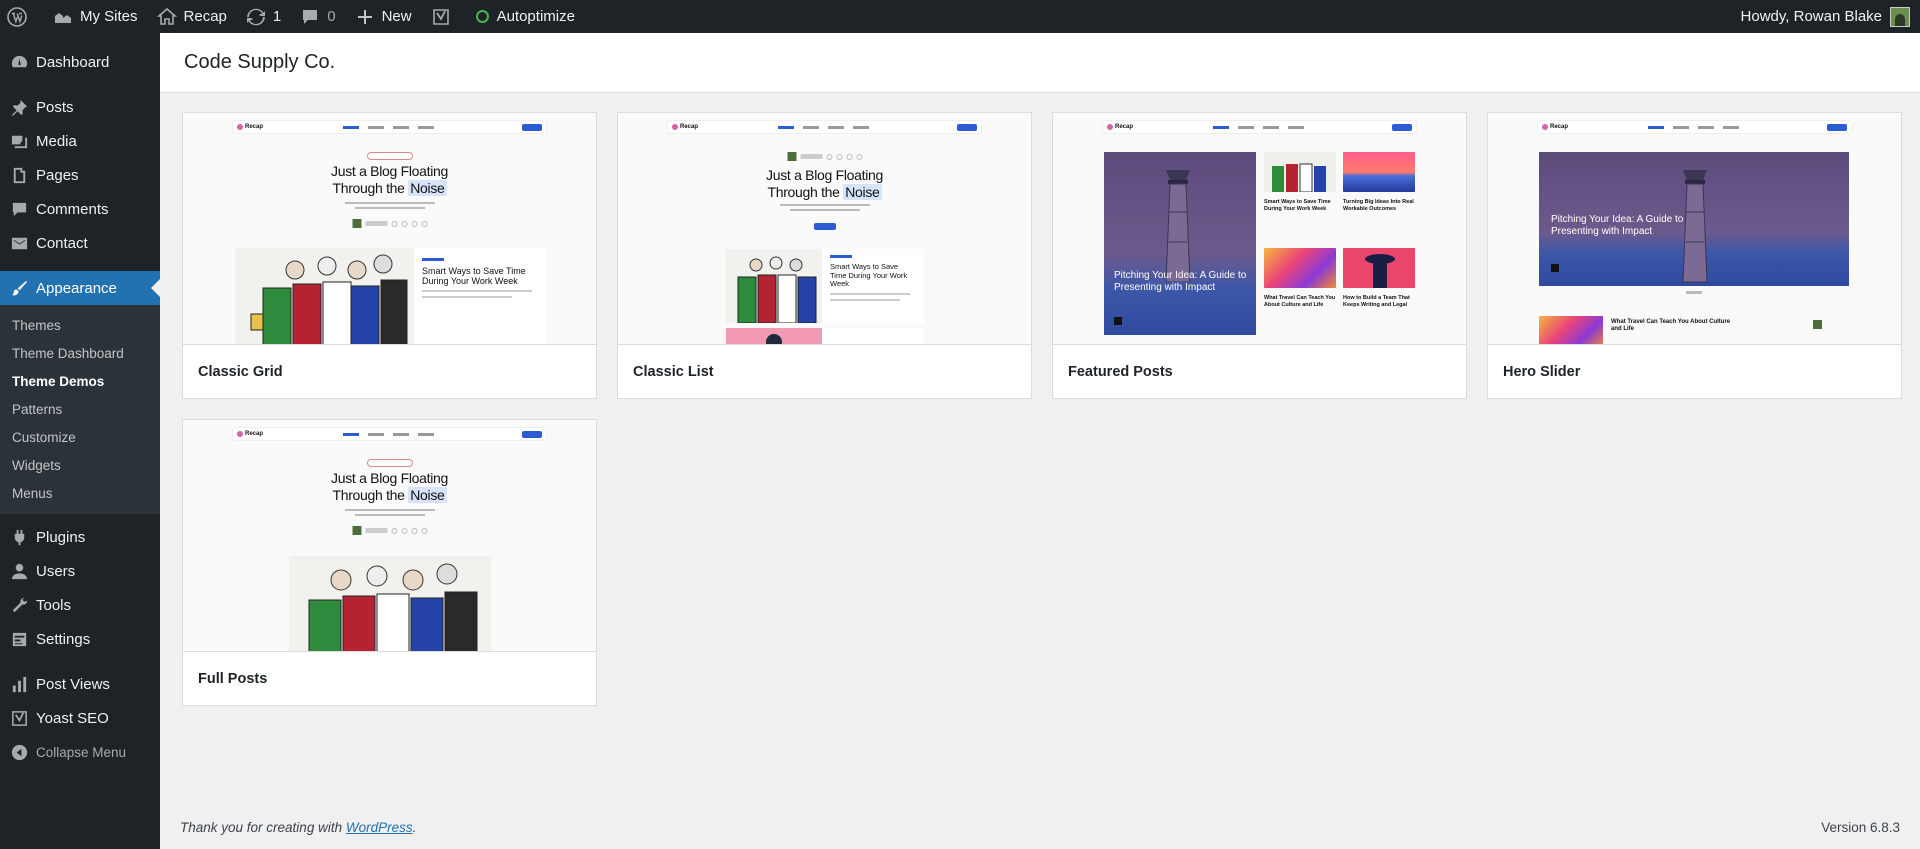  What do you see at coordinates (109, 16) in the screenshot?
I see `my-sites-label: My Sites` at bounding box center [109, 16].